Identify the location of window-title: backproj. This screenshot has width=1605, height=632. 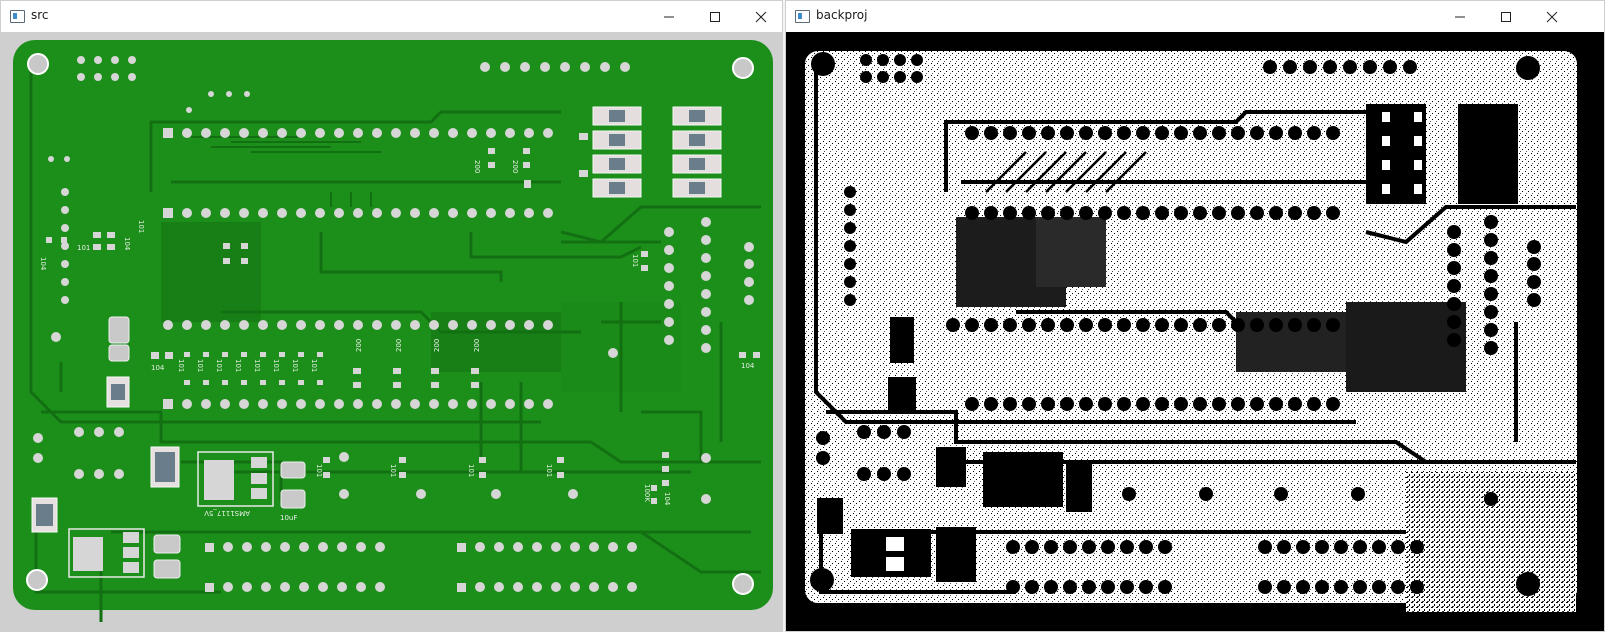
(842, 15).